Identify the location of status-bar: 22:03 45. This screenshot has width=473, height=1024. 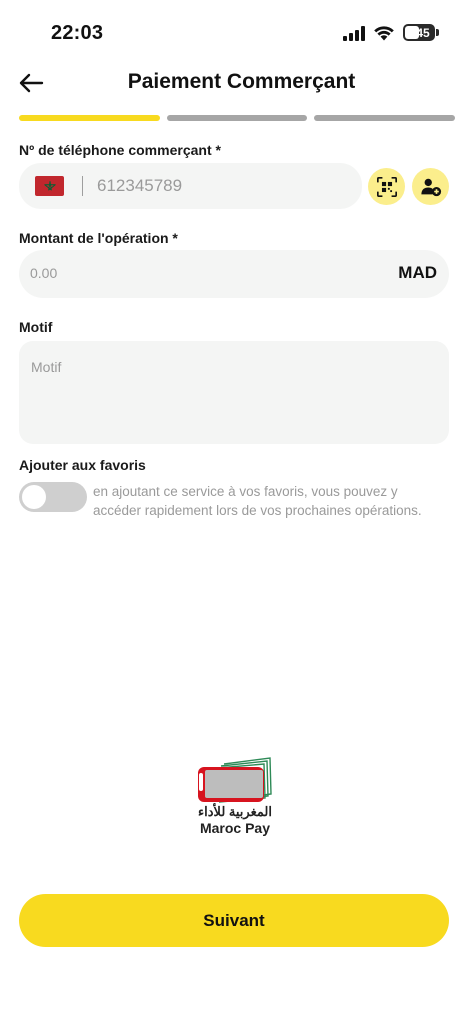
(236, 30).